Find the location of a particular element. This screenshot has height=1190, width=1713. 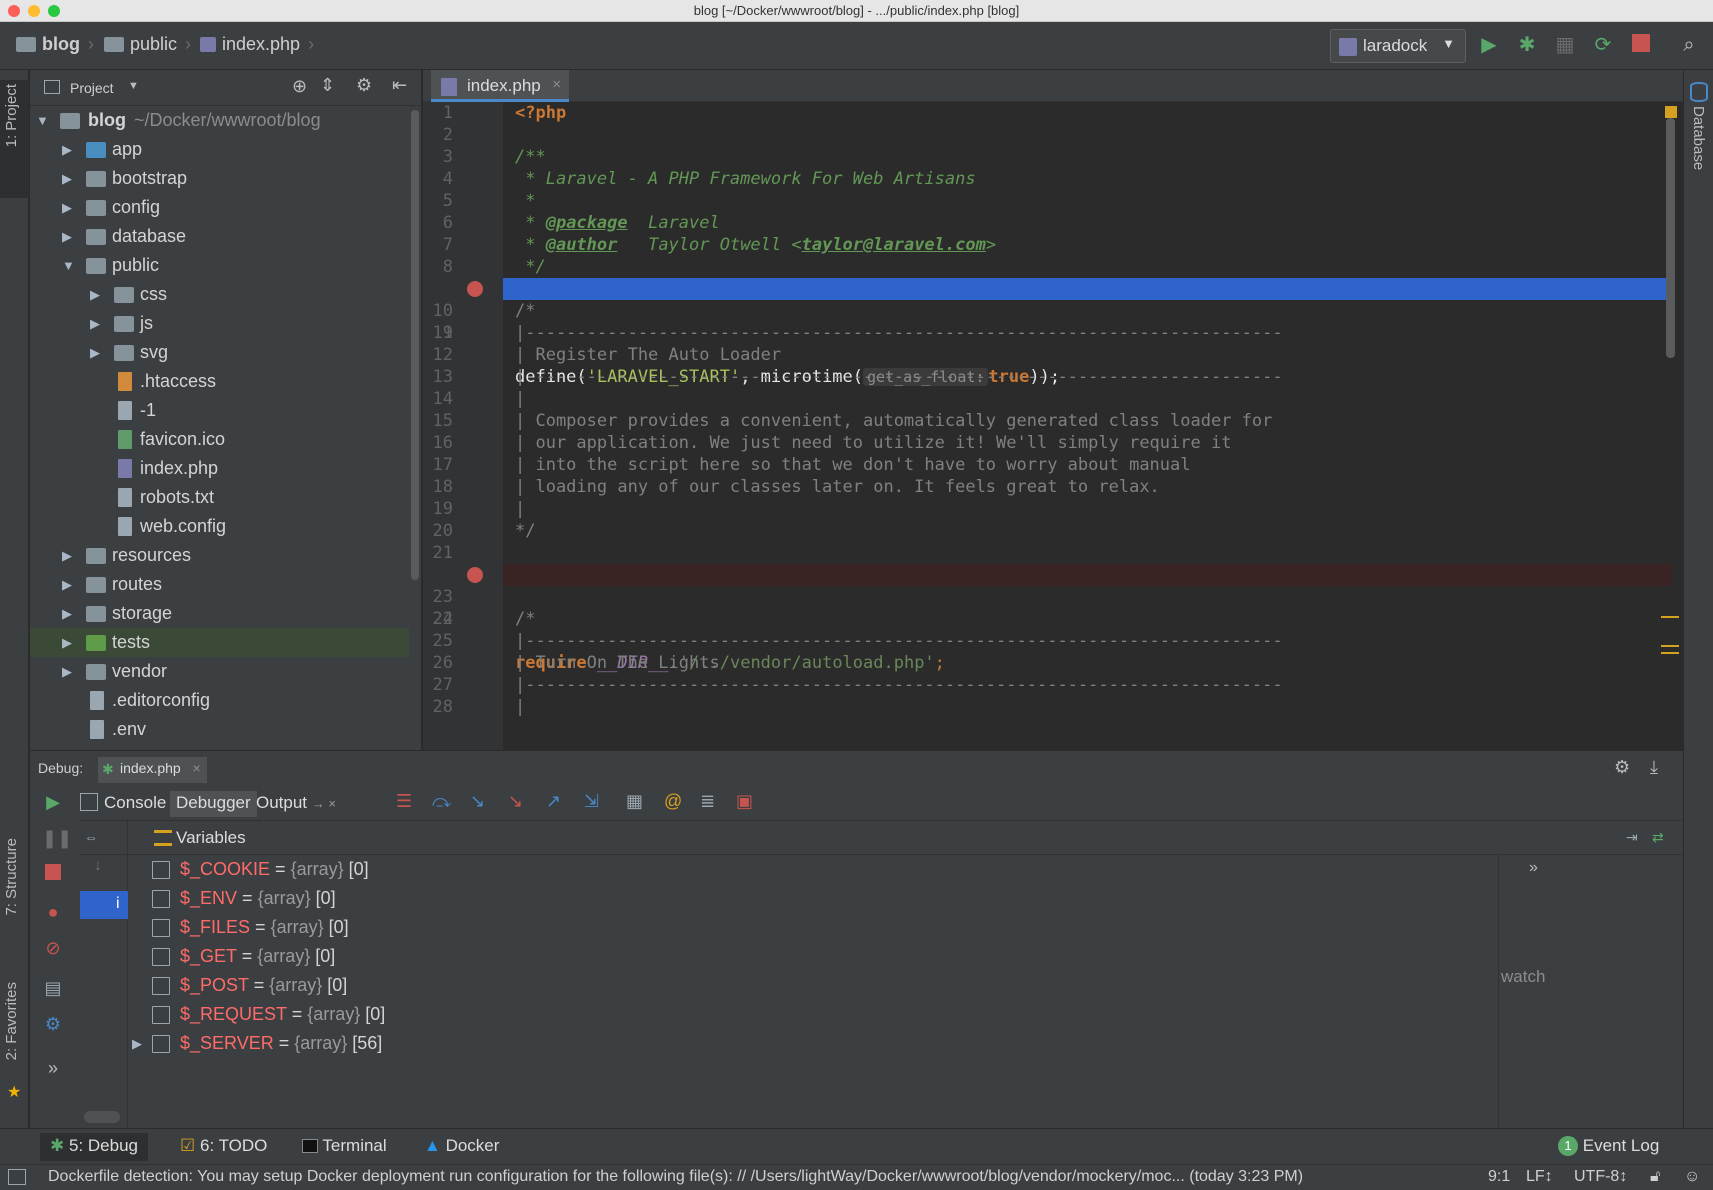

hide-panel-icon: ⇤ is located at coordinates (399, 85).